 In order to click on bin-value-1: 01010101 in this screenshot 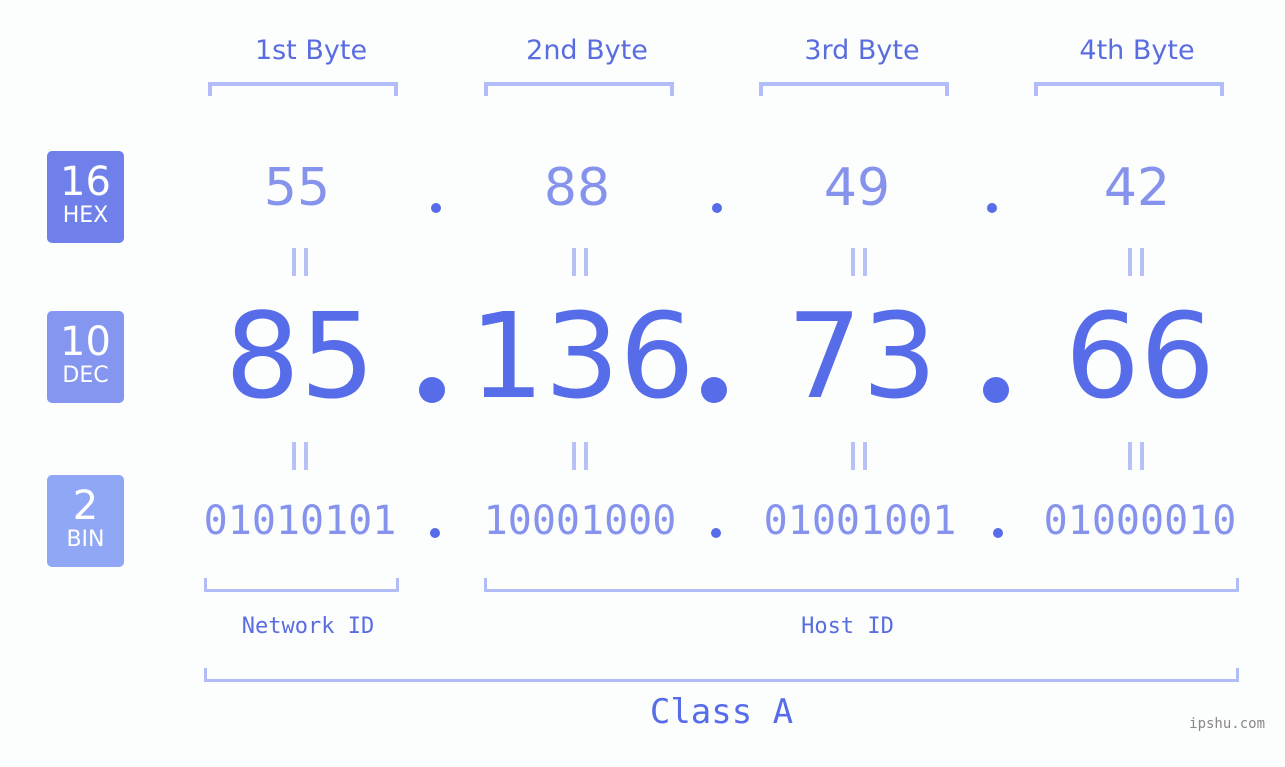, I will do `click(300, 521)`.